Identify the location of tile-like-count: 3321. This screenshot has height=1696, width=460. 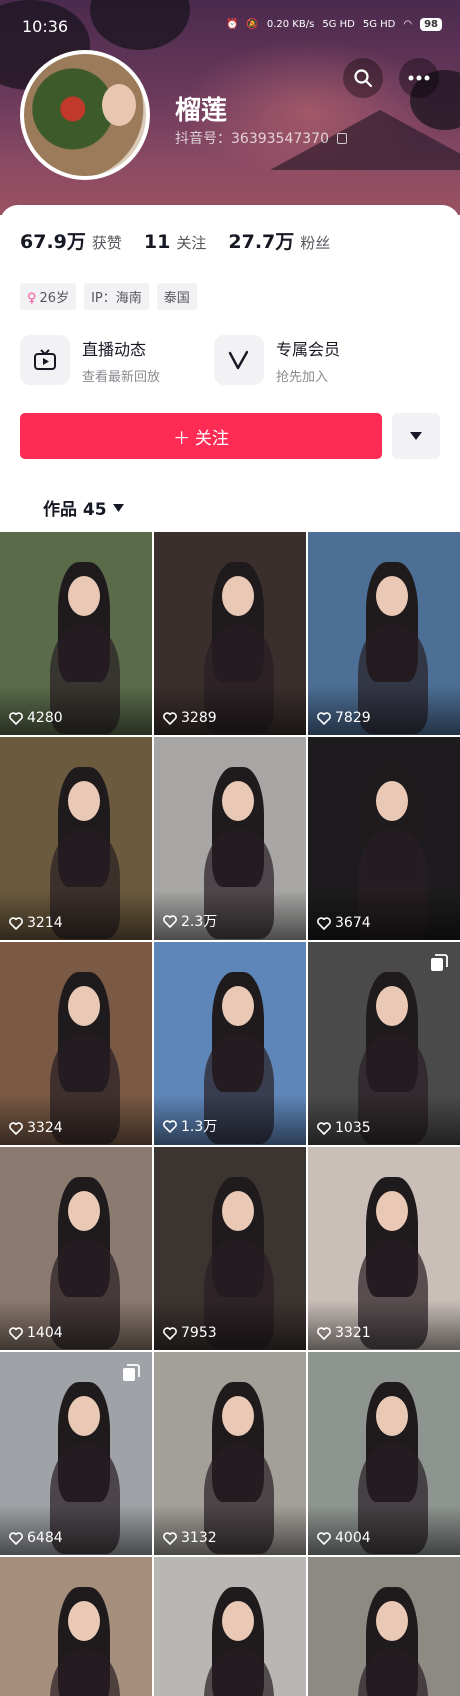
(344, 1333).